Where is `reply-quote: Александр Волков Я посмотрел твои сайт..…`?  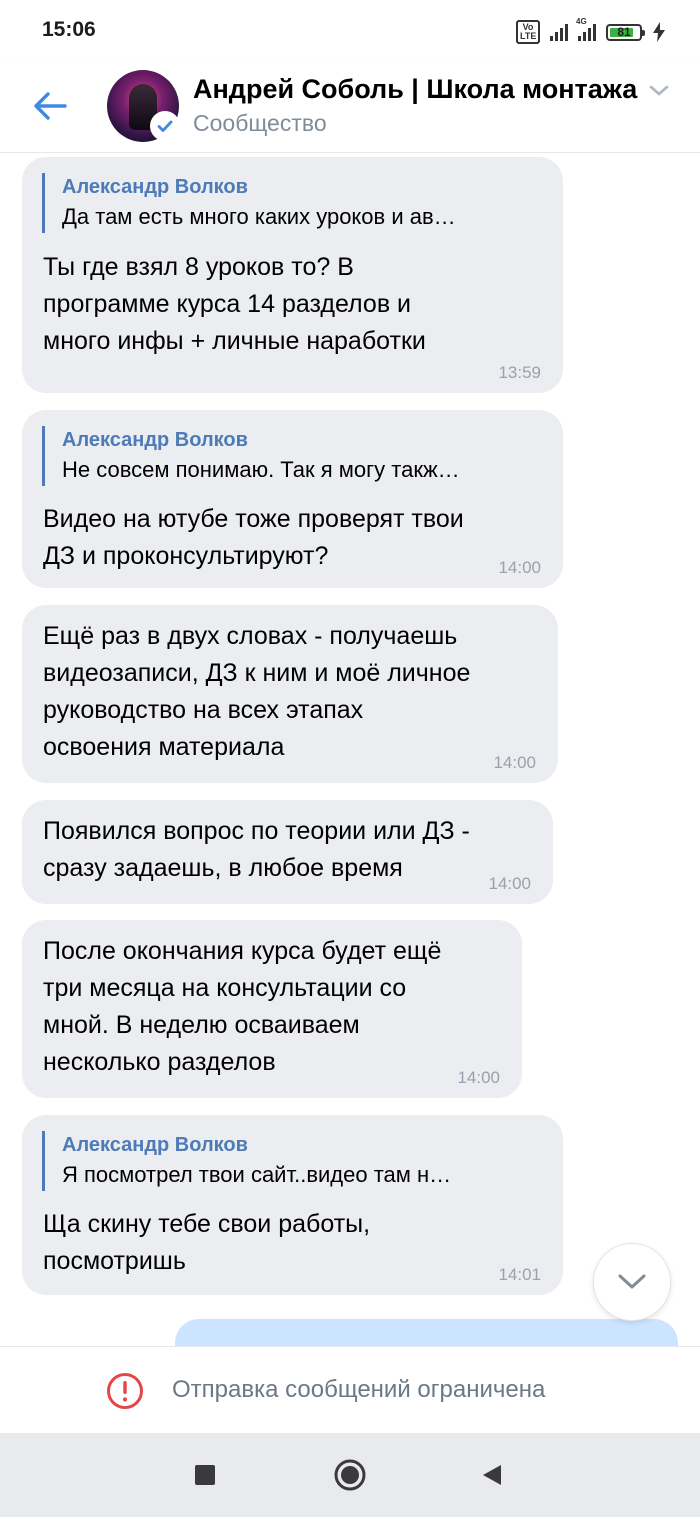 reply-quote: Александр Волков Я посмотрел твои сайт..… is located at coordinates (246, 1161).